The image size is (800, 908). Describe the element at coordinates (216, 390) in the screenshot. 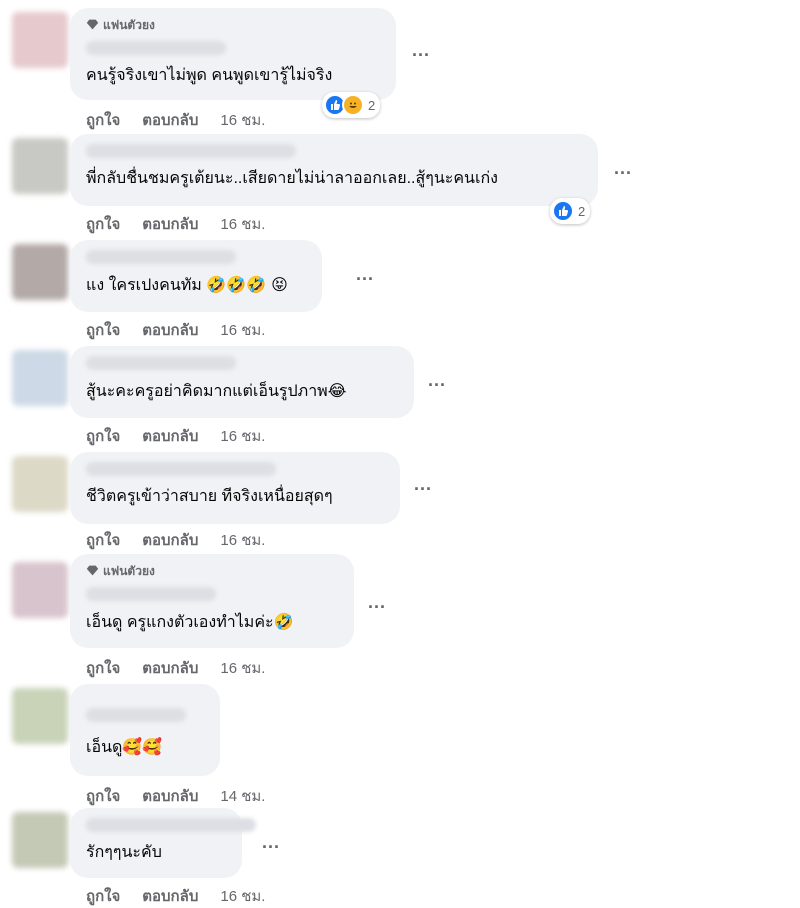

I see `comment-text: สู้นะคะครูอย่าคิดมากแต่เอ็นรูปภาพ😂` at that location.